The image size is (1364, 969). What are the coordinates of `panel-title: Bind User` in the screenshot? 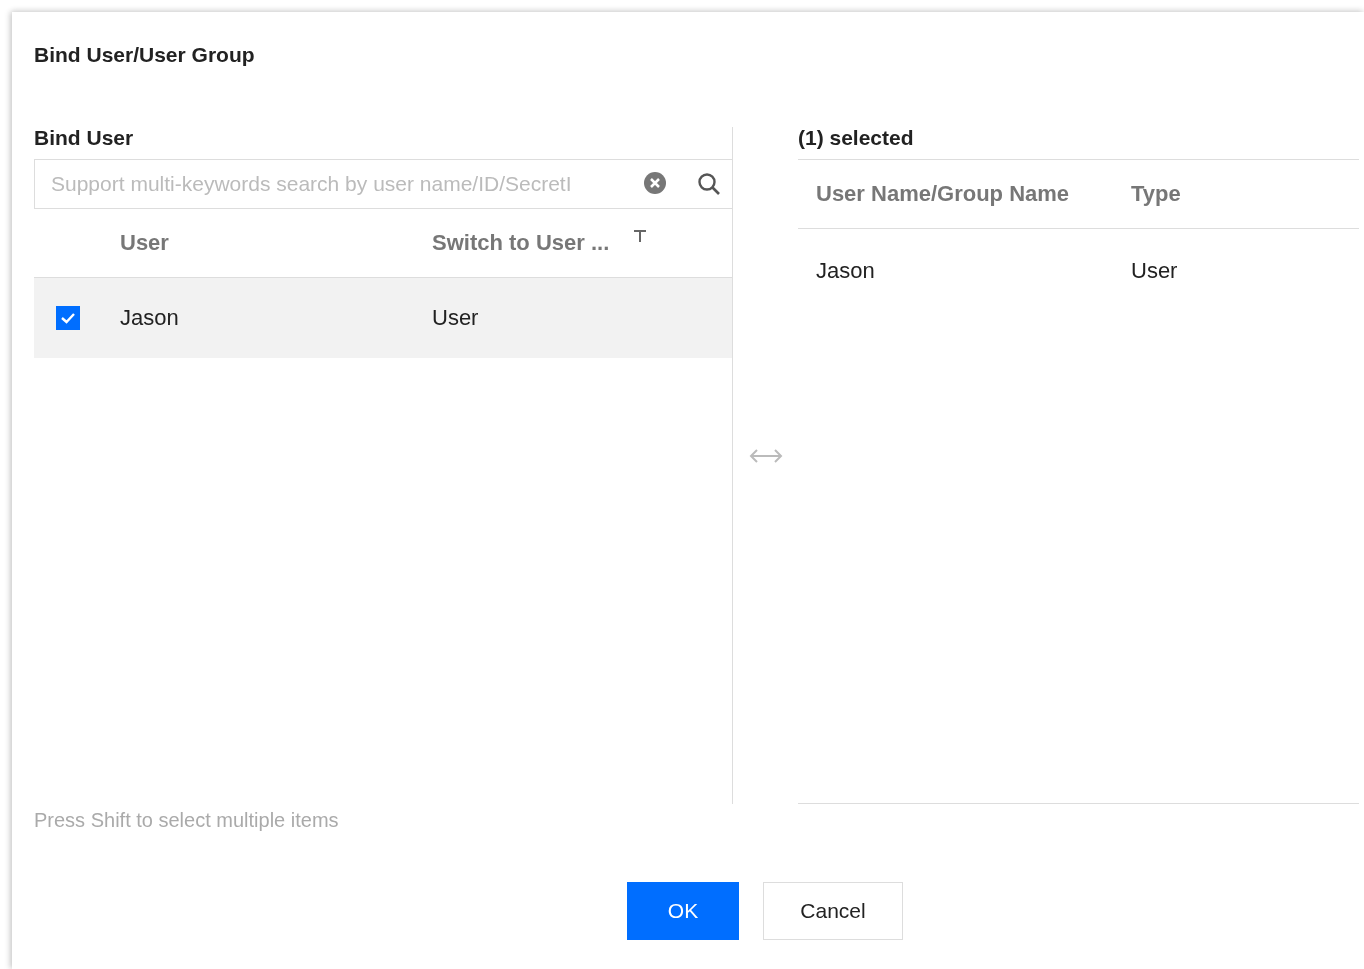 It's located at (84, 138).